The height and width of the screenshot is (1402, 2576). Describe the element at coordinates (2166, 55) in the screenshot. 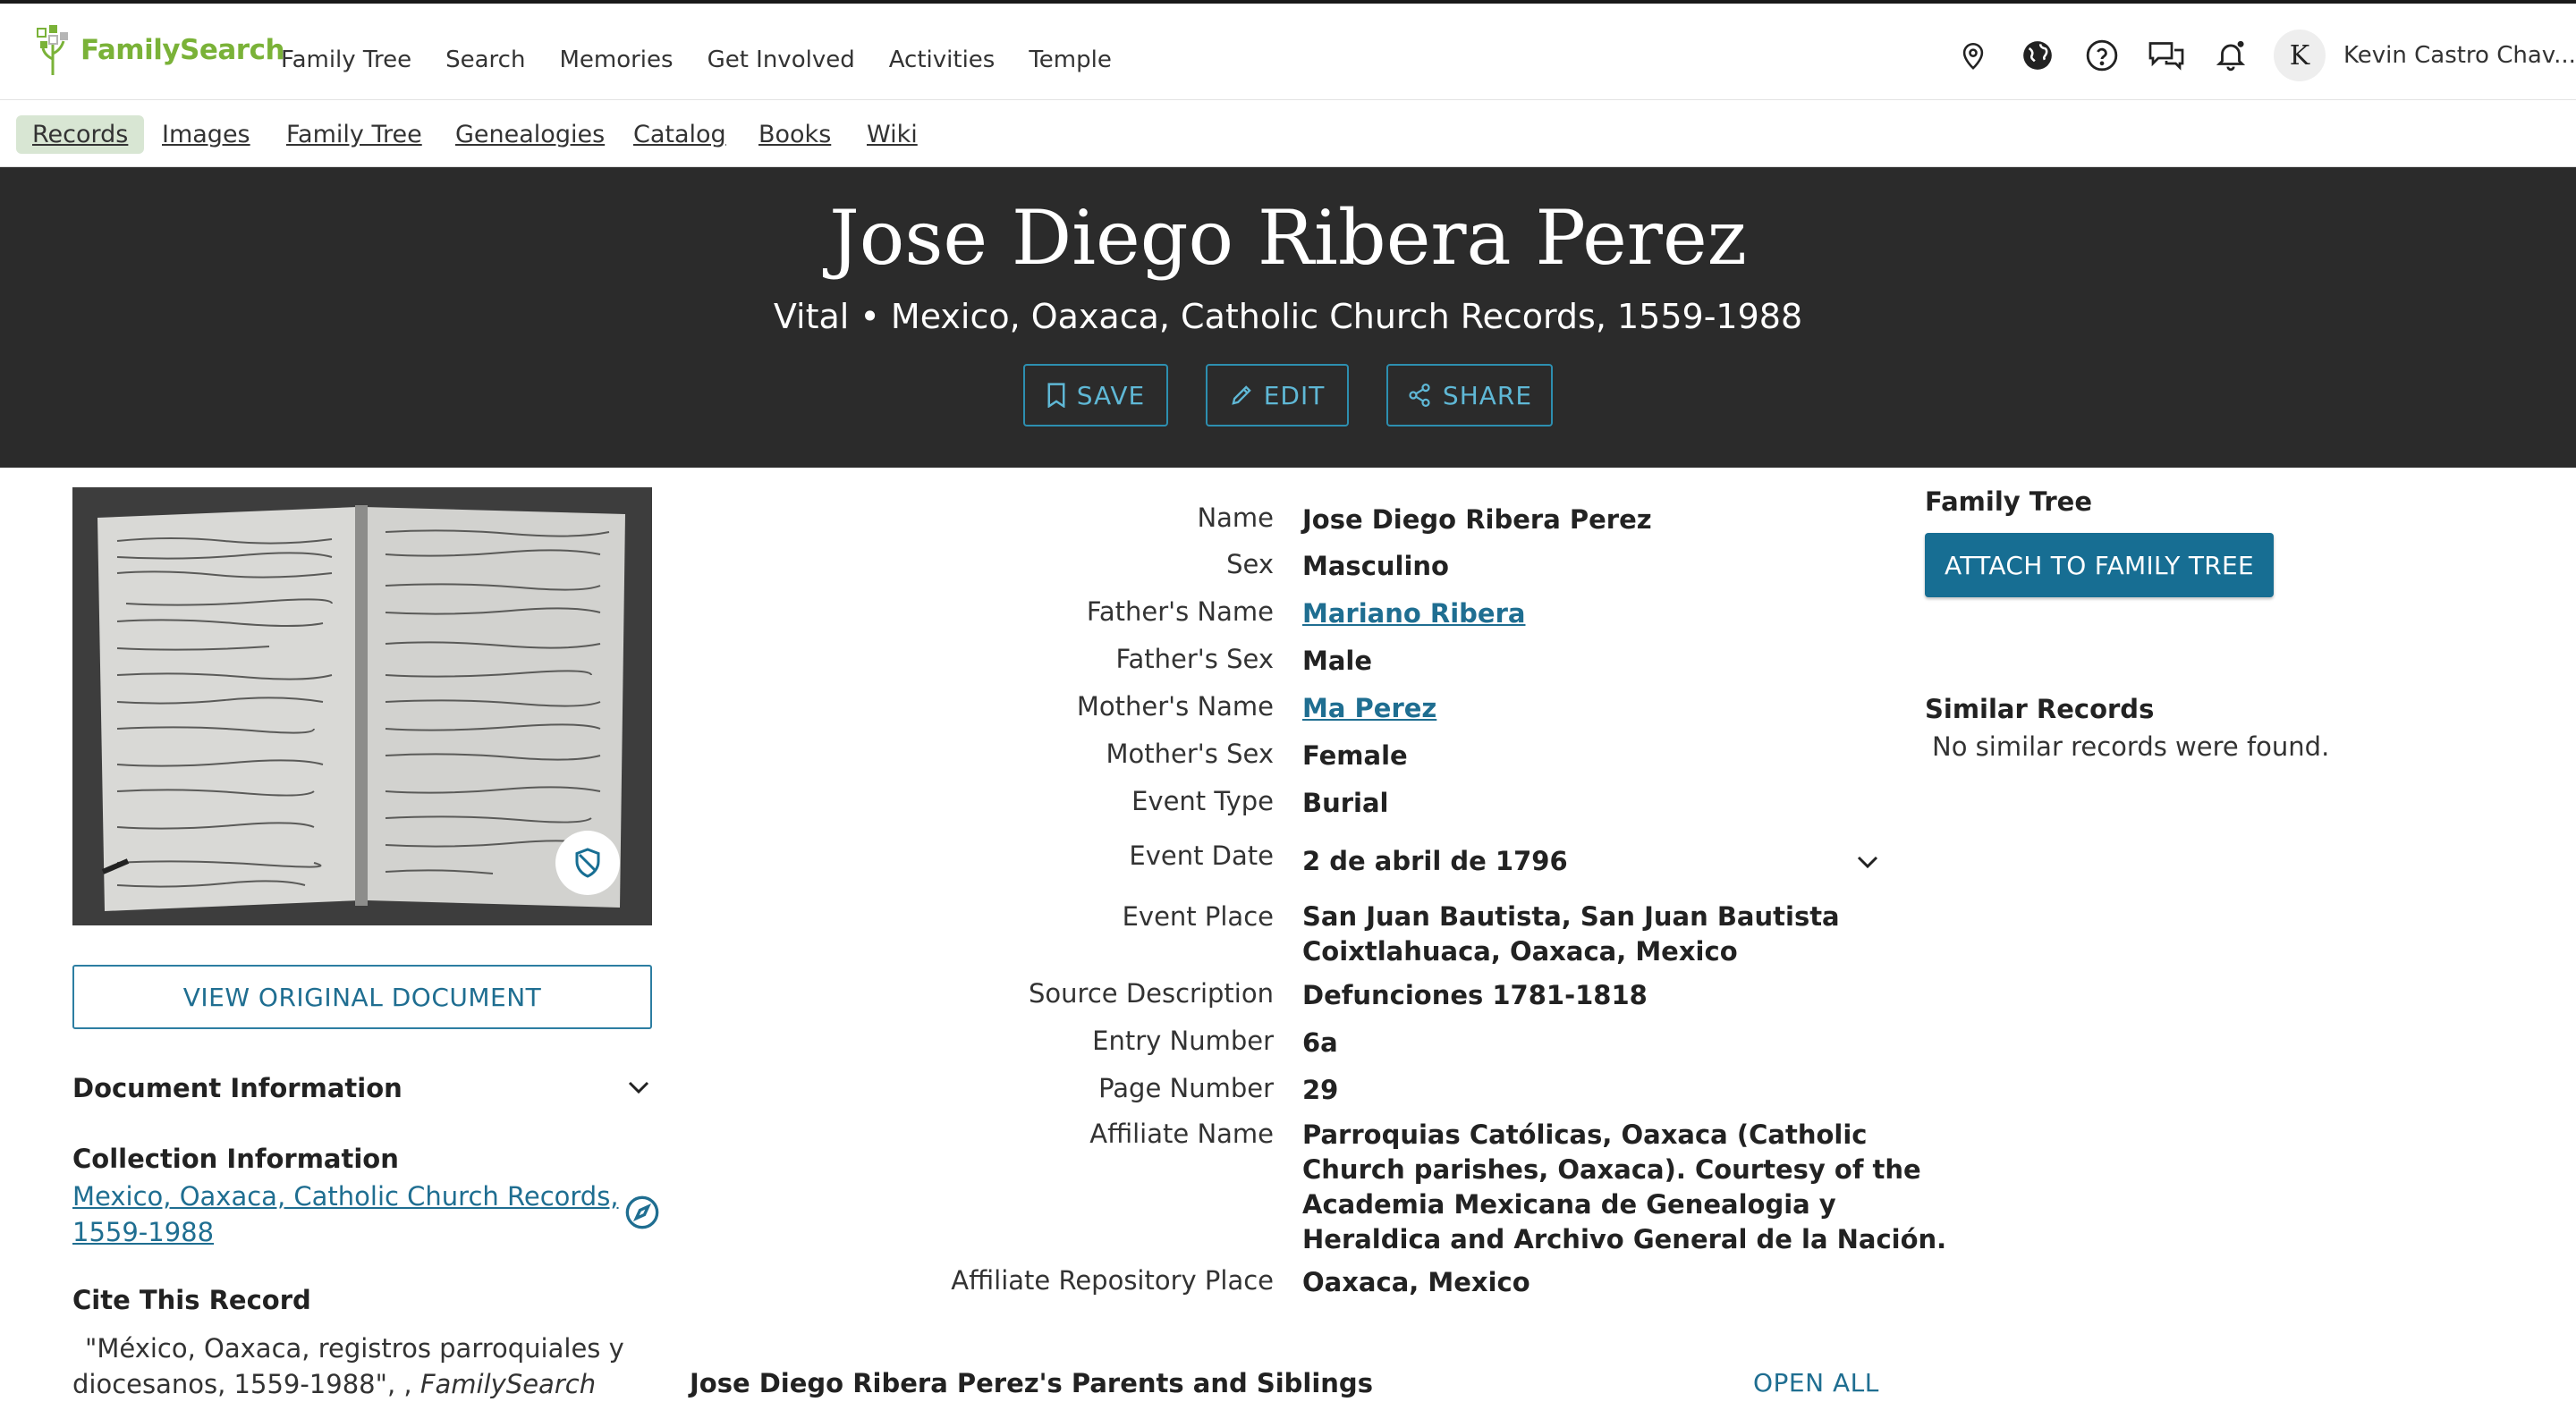

I see `chat-icon` at that location.